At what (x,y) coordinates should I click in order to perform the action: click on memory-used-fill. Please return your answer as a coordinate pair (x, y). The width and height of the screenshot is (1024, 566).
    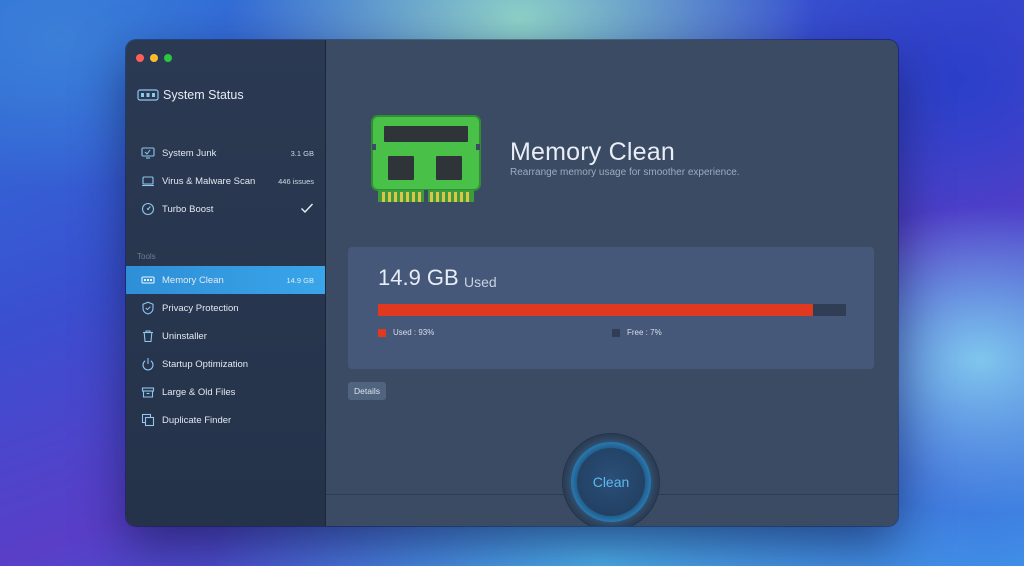
    Looking at the image, I should click on (596, 310).